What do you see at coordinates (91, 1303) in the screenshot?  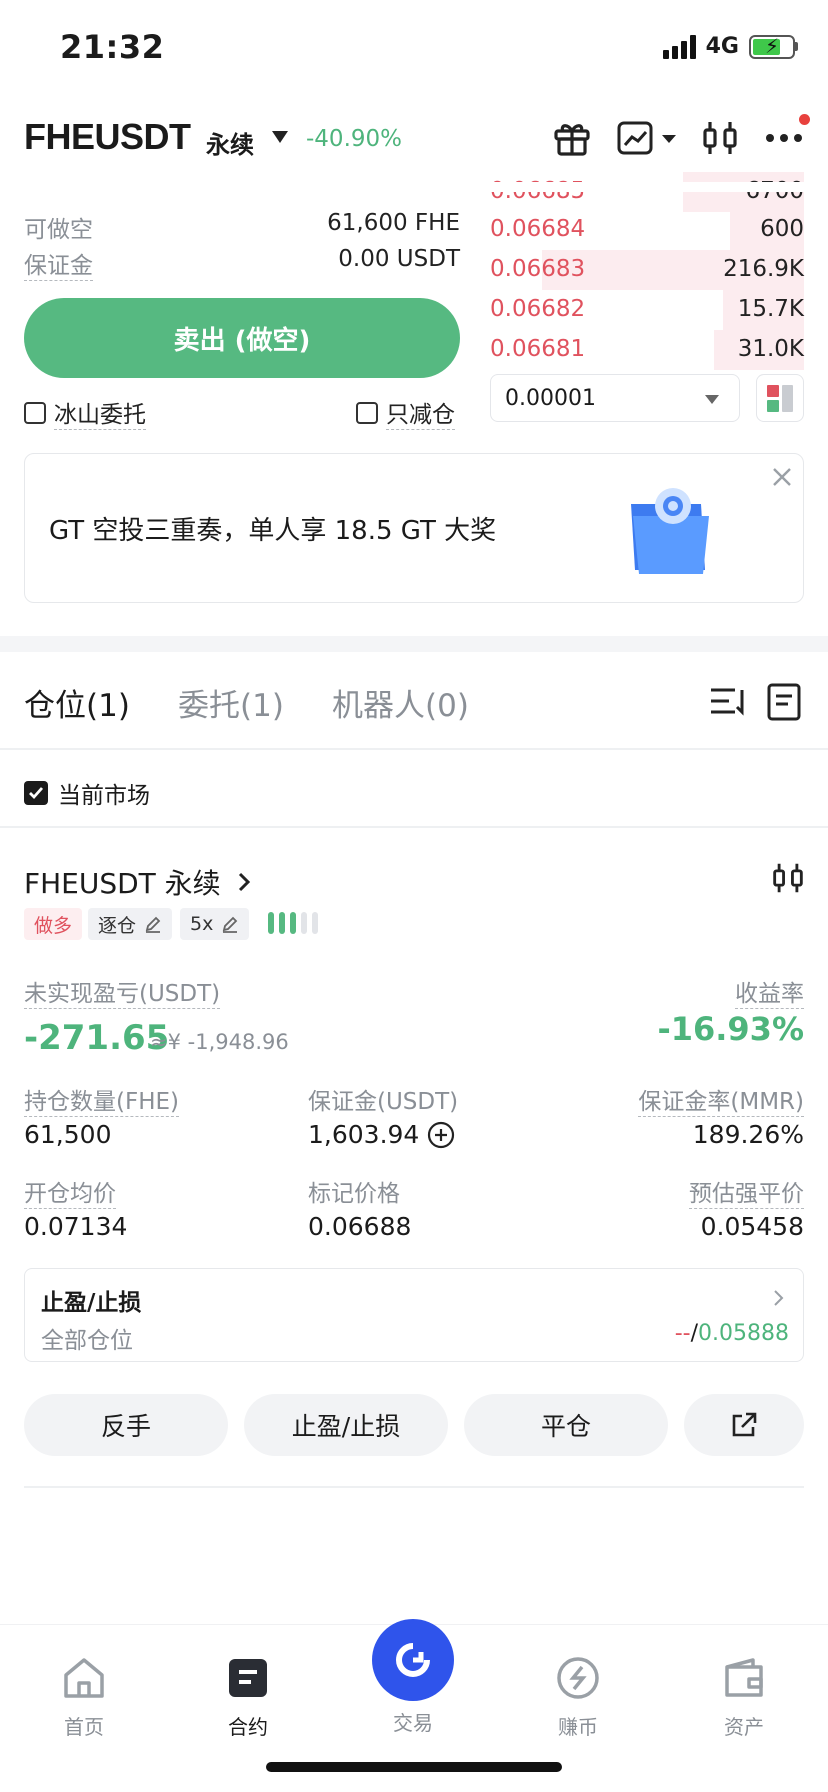 I see `tpsl-title: 止盈/止损` at bounding box center [91, 1303].